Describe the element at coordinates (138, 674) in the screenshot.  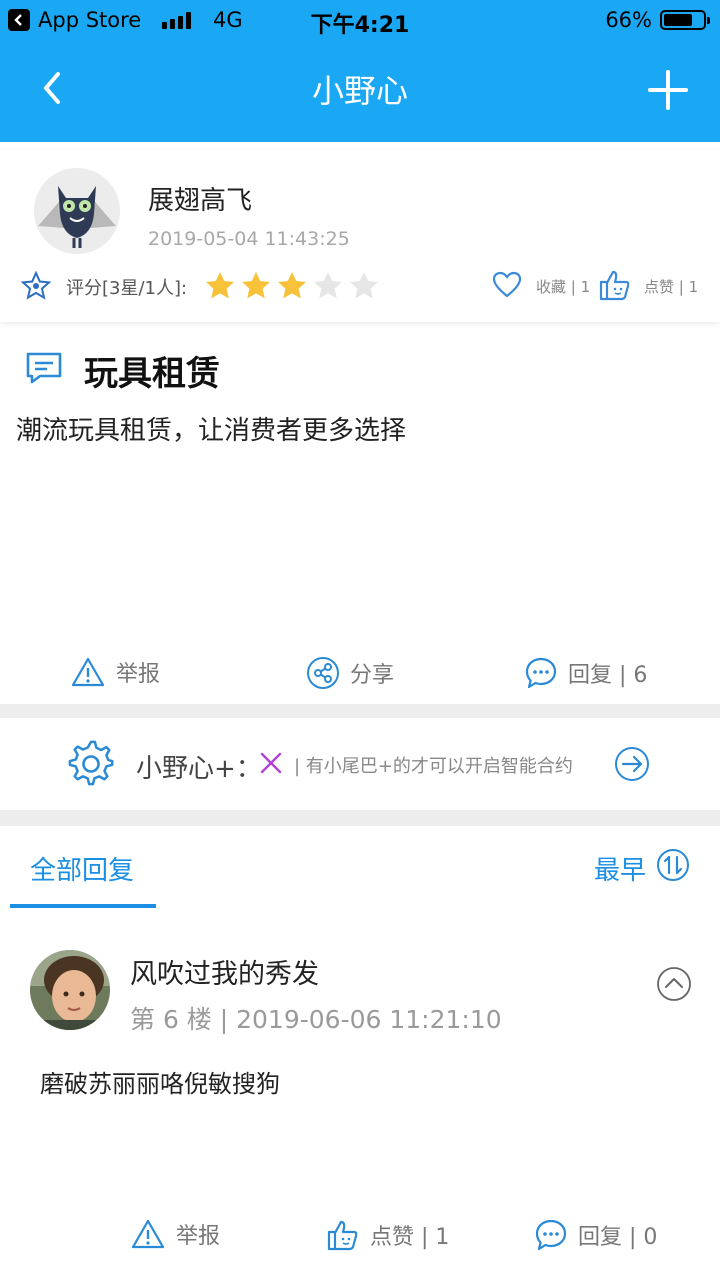
I see `report-label: 举报` at that location.